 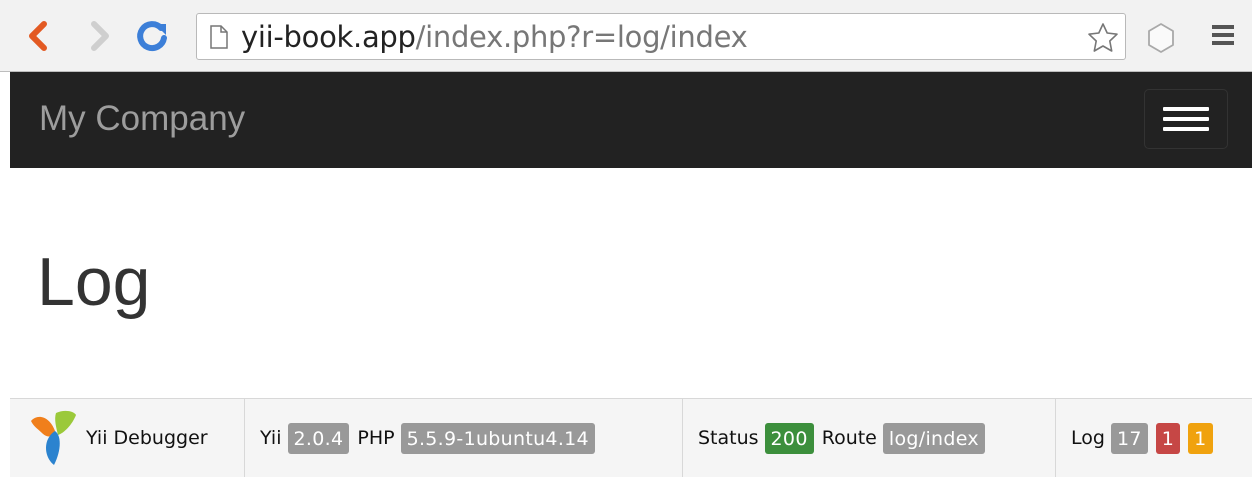 I want to click on php-label: PHP, so click(x=376, y=438).